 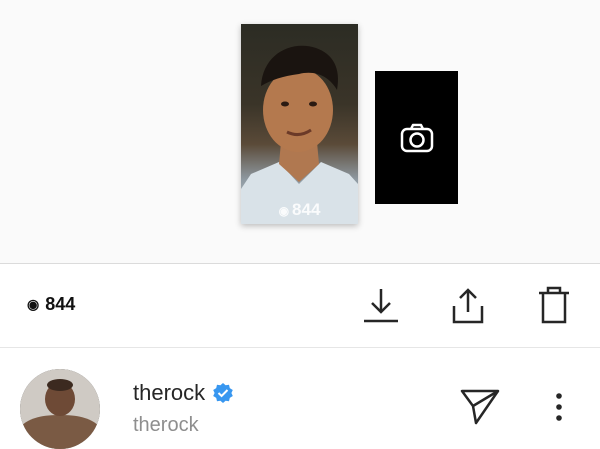 I want to click on share-icon, so click(x=468, y=306).